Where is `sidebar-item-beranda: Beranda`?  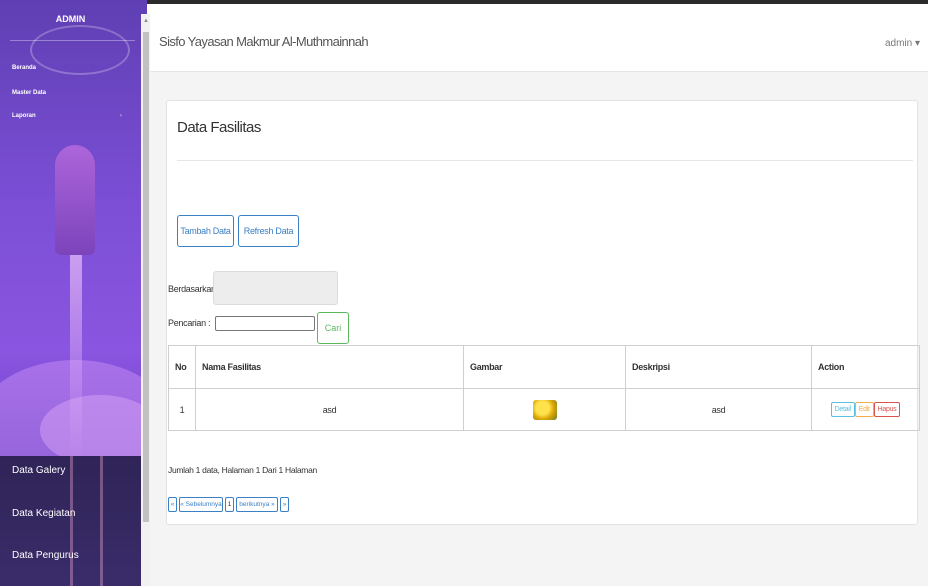 sidebar-item-beranda: Beranda is located at coordinates (24, 68).